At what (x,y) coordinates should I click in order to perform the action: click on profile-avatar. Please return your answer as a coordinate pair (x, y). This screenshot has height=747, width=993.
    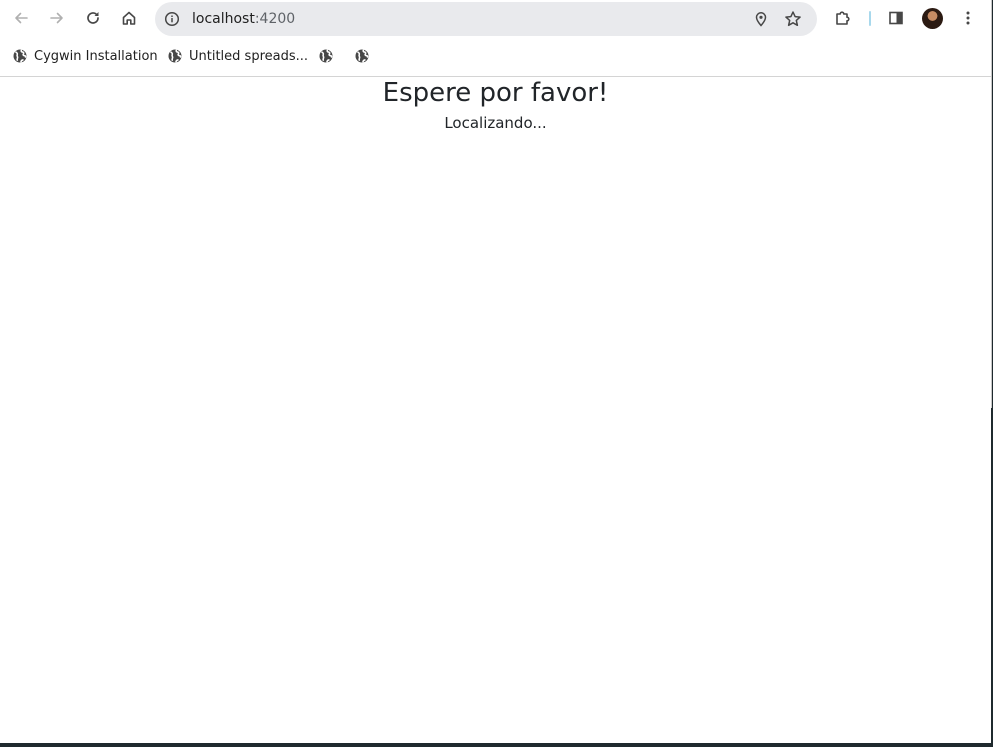
    Looking at the image, I should click on (932, 18).